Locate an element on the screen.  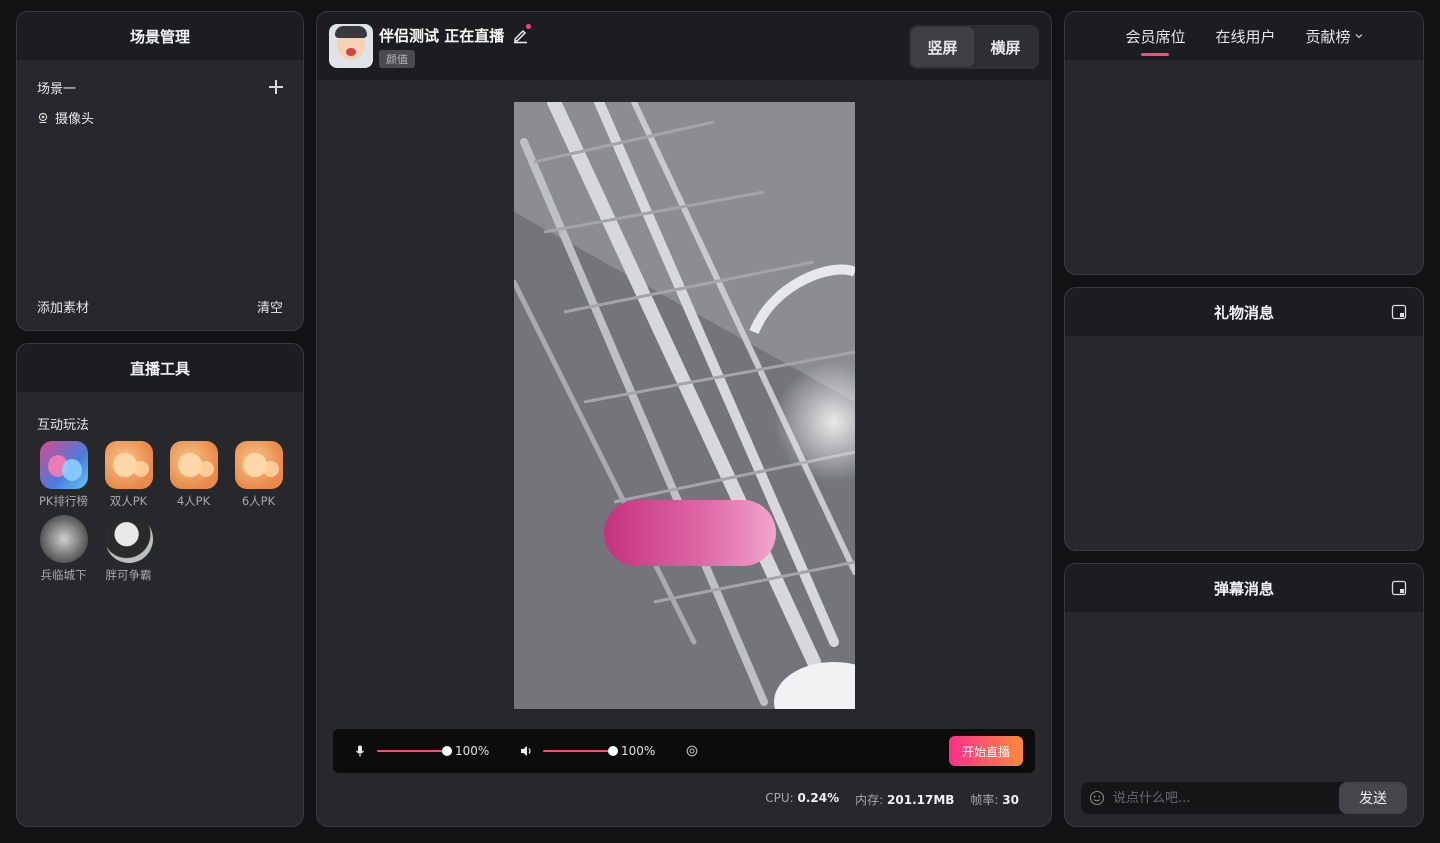
send-button: 发送 is located at coordinates (1373, 798).